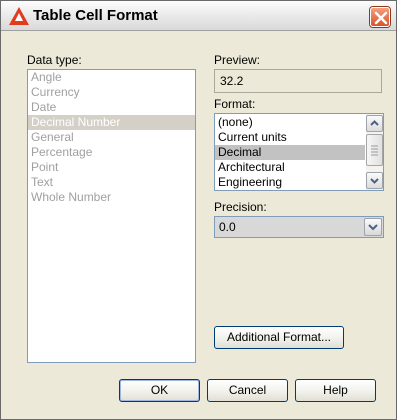  Describe the element at coordinates (111, 197) in the screenshot. I see `data-type-item: Whole Number` at that location.